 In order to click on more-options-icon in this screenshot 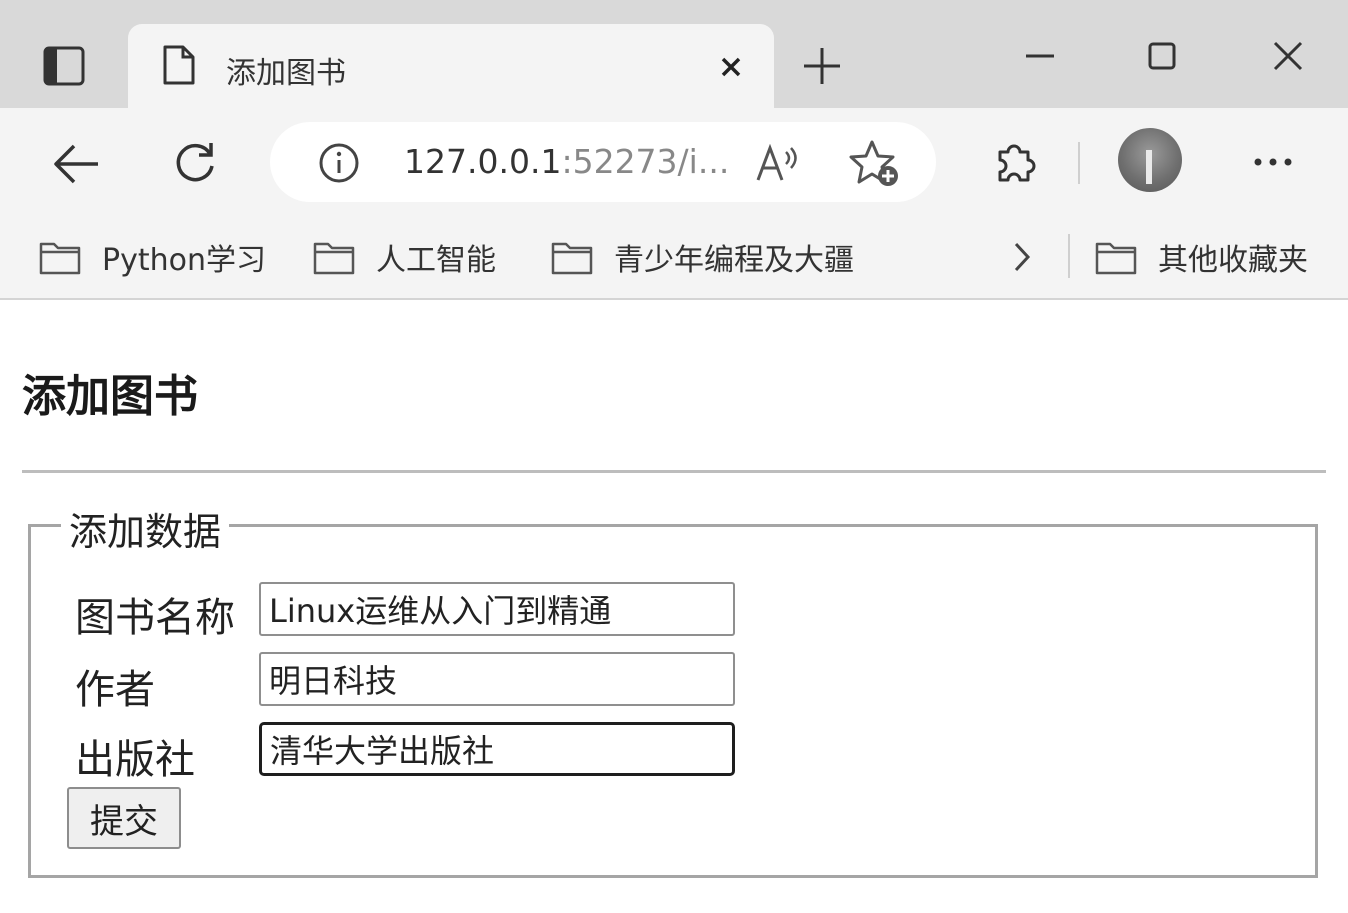, I will do `click(1273, 162)`.